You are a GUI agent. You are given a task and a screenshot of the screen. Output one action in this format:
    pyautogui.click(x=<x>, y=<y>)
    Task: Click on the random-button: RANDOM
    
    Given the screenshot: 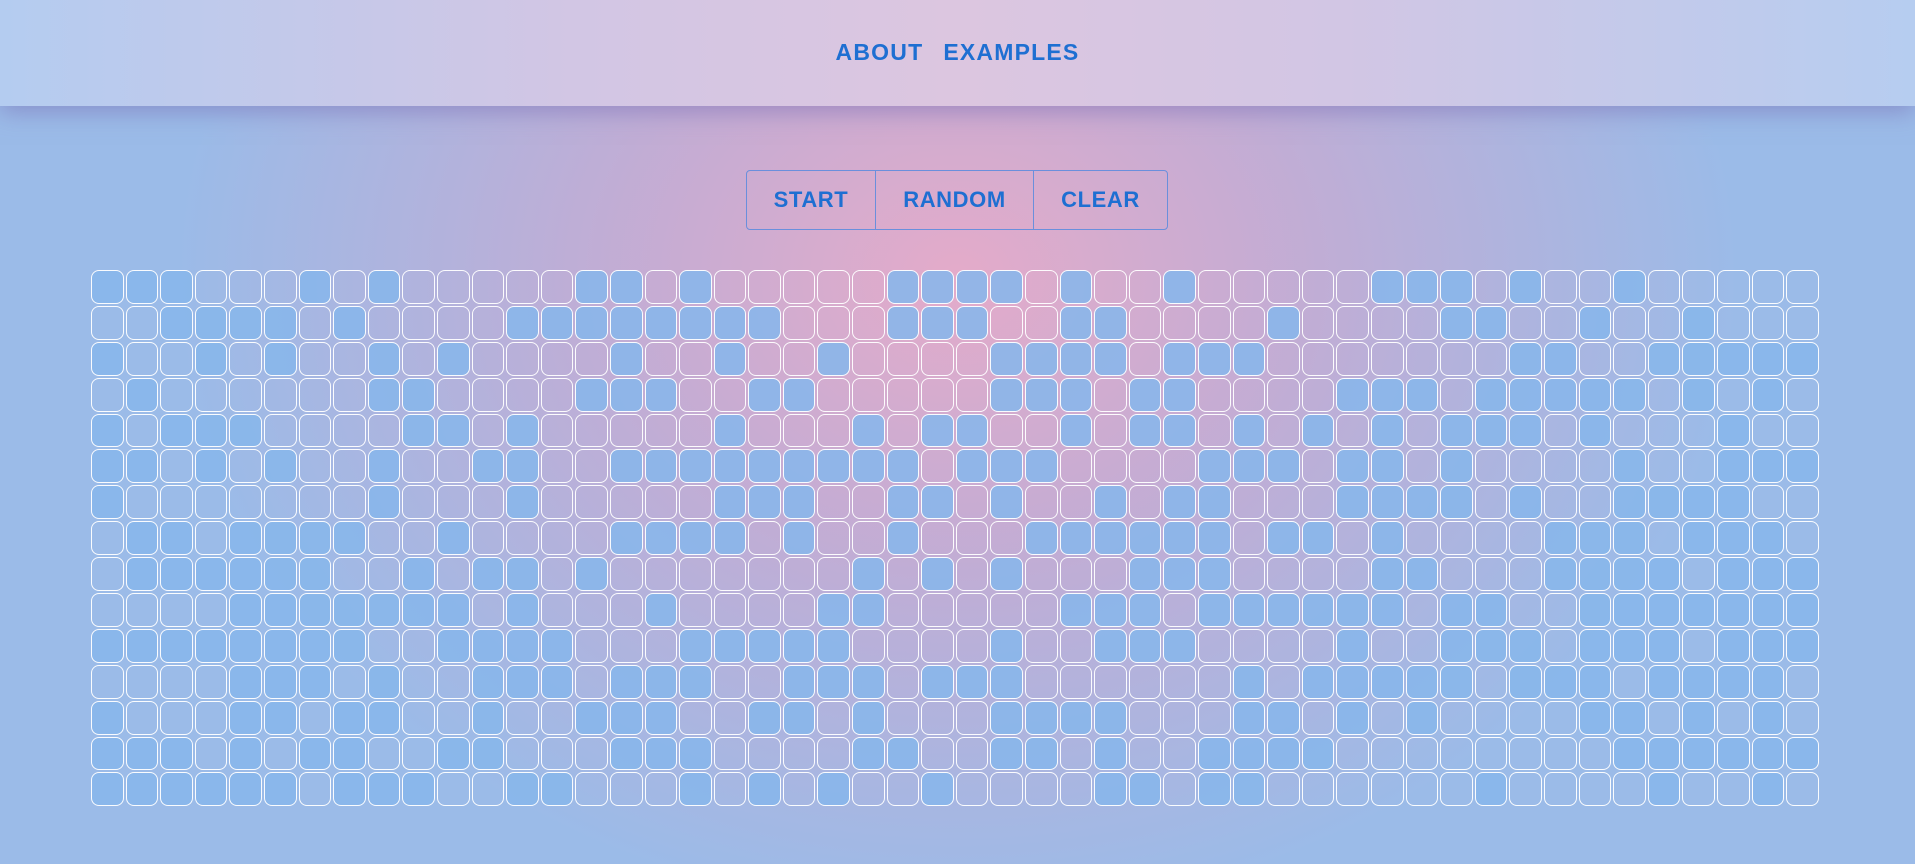 What is the action you would take?
    pyautogui.click(x=955, y=200)
    